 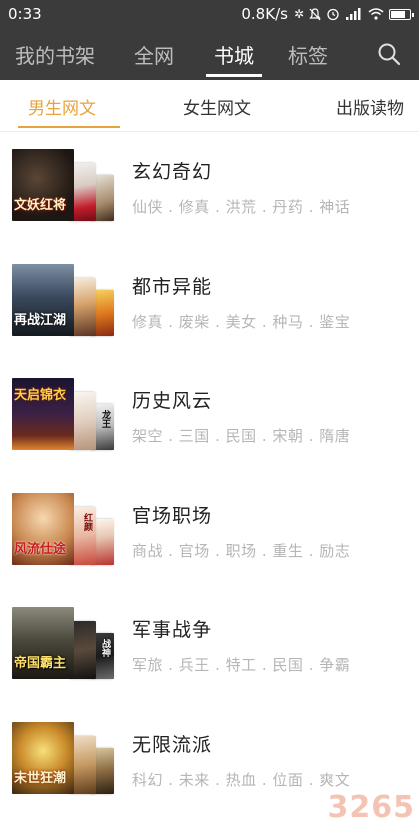 What do you see at coordinates (25, 14) in the screenshot?
I see `status-time: 0:33` at bounding box center [25, 14].